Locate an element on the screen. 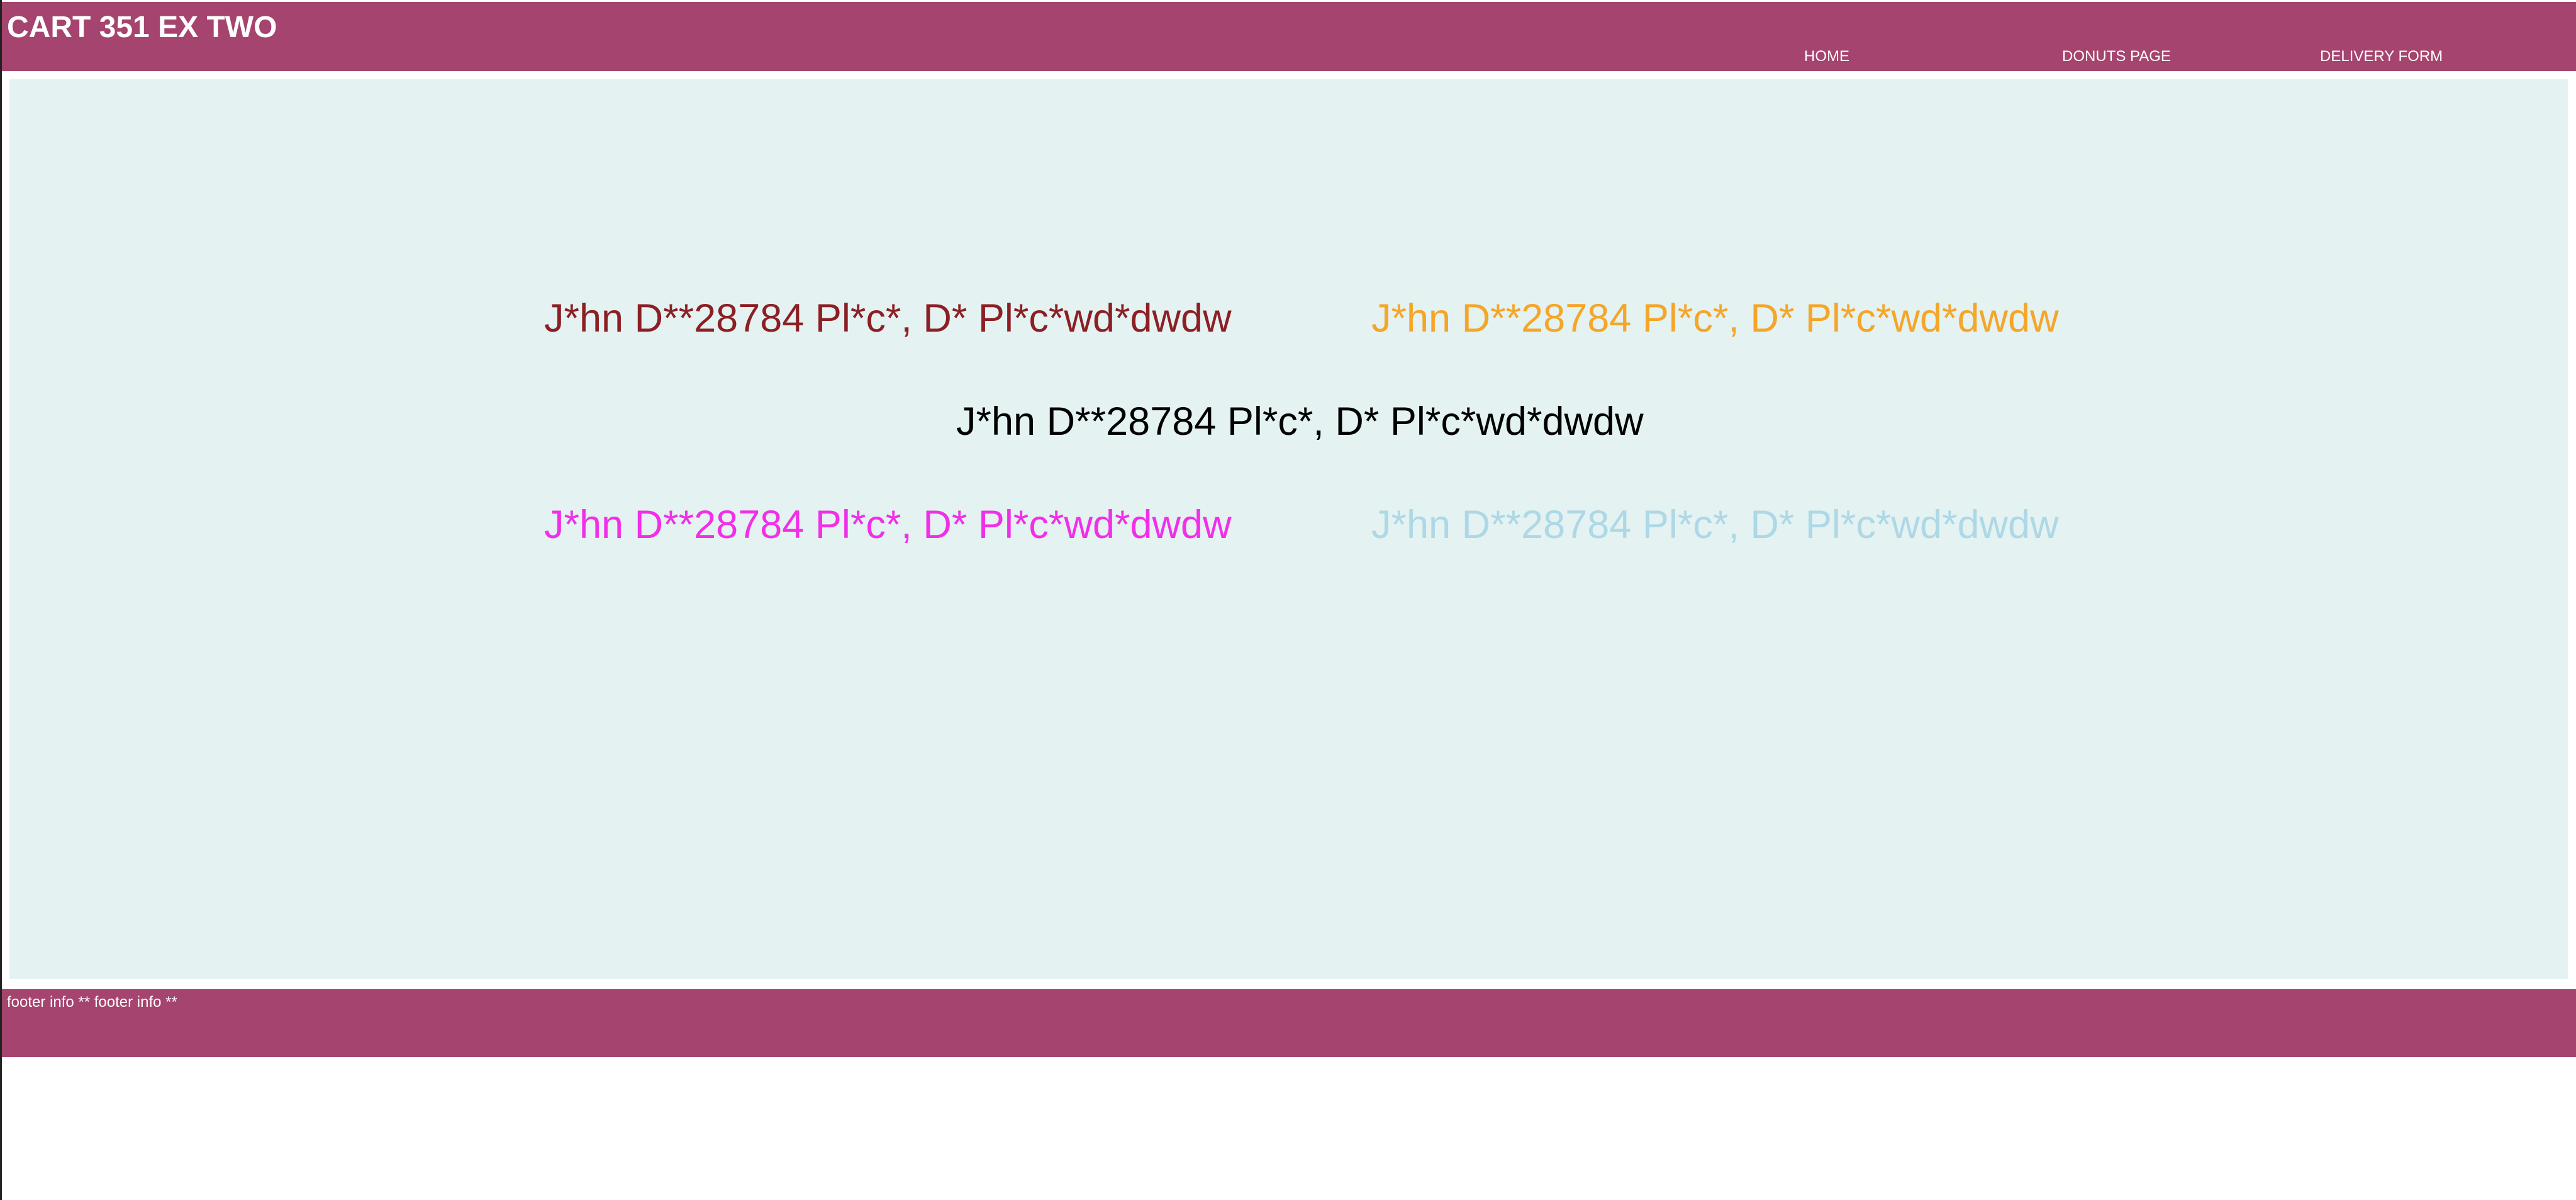 The height and width of the screenshot is (1200, 2576). nav-home-link: HOME is located at coordinates (1826, 56).